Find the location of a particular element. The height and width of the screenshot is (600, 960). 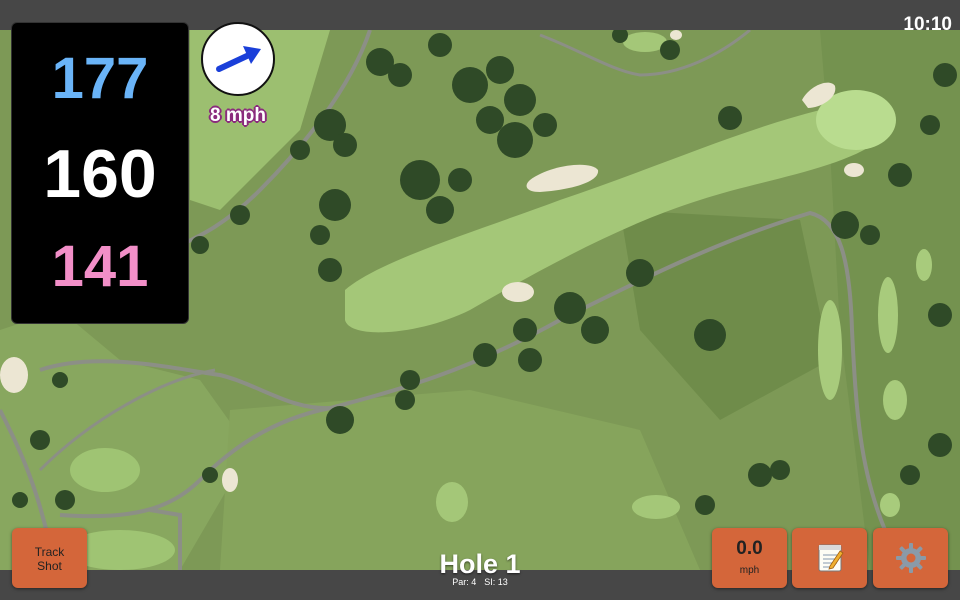

track-shot-button: Track Shot is located at coordinates (49, 558).